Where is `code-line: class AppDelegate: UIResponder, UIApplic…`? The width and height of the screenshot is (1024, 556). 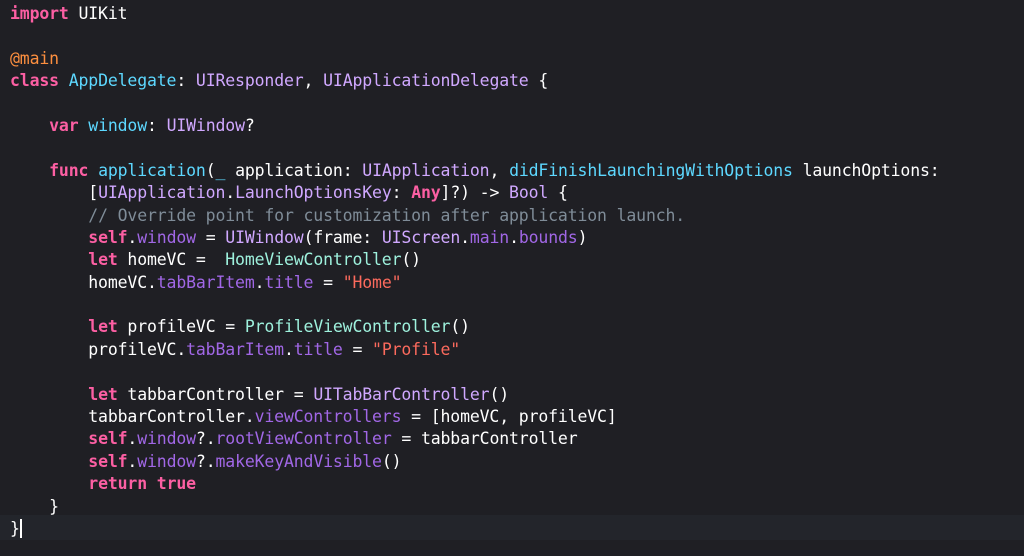 code-line: class AppDelegate: UIResponder, UIApplic… is located at coordinates (515, 81).